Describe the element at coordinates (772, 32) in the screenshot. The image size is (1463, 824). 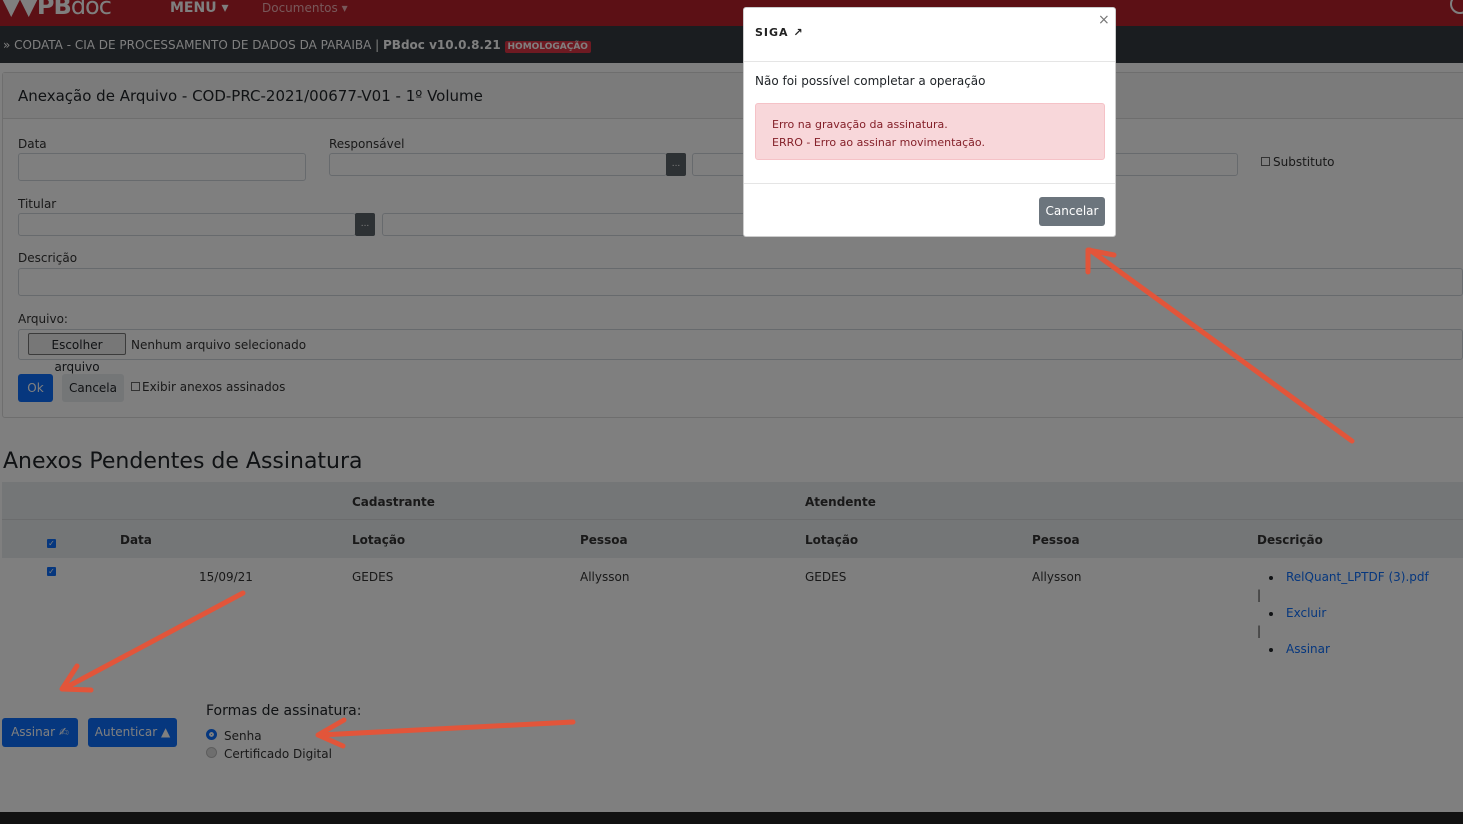
I see `siga-logo-text: SIGA` at that location.